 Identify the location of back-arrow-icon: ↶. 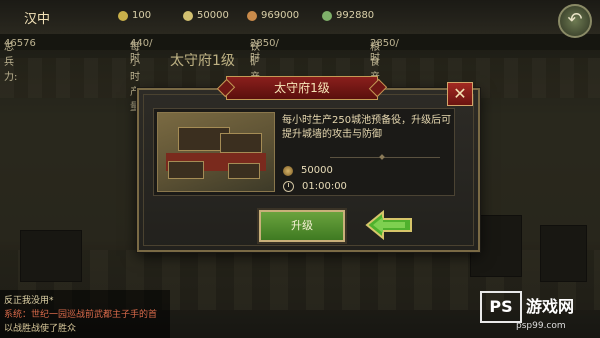
(575, 19).